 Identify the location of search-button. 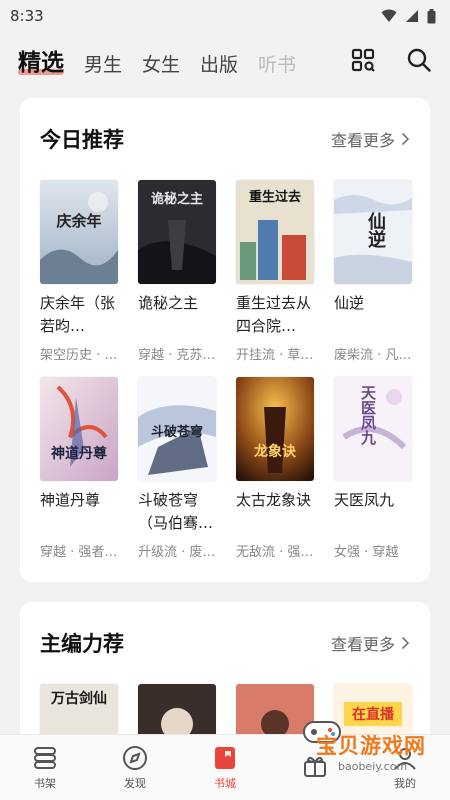
(419, 60).